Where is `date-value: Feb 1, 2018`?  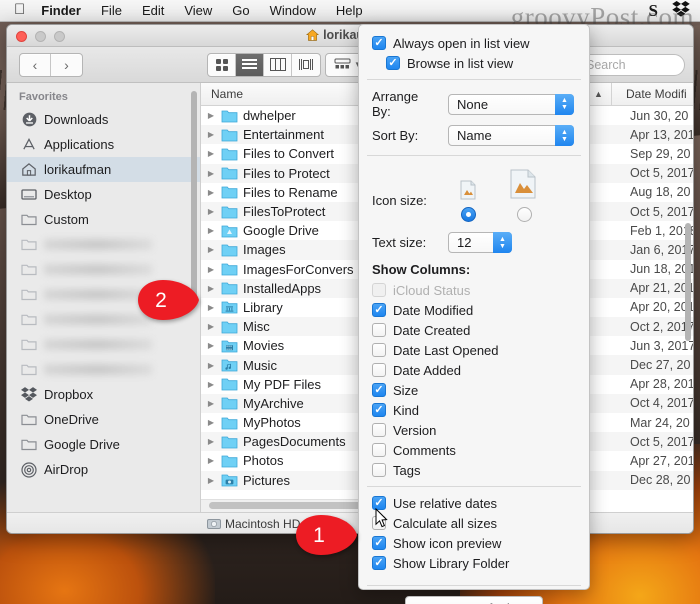
date-value: Feb 1, 2018 is located at coordinates (661, 230).